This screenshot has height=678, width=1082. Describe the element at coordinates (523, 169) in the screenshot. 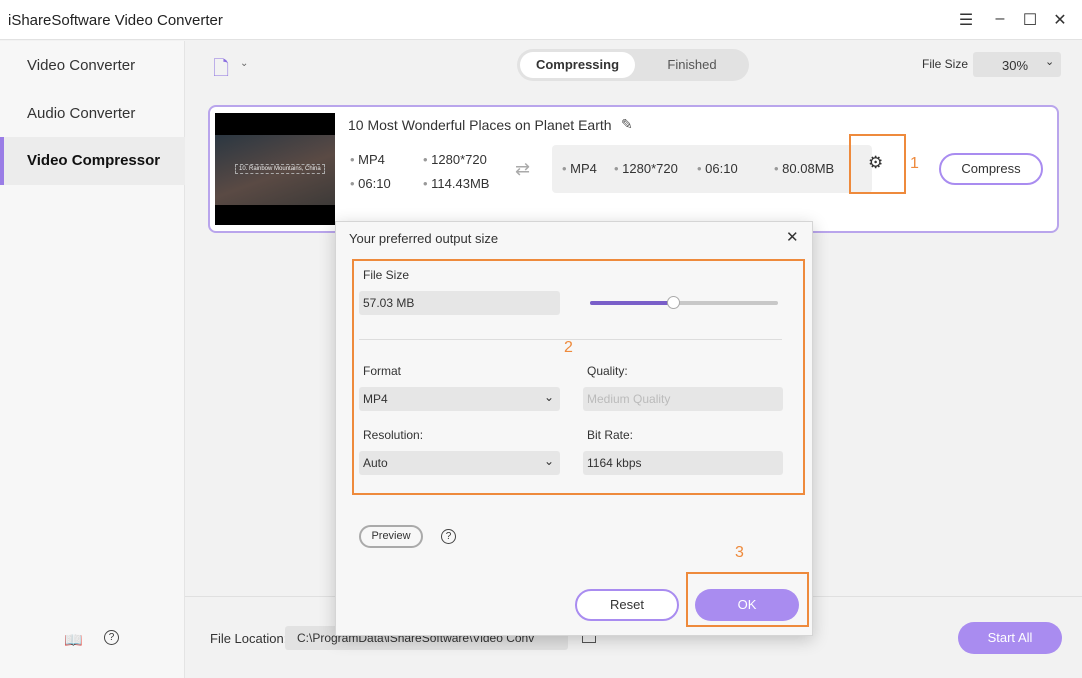

I see `shuffle-icon: ⇄` at that location.